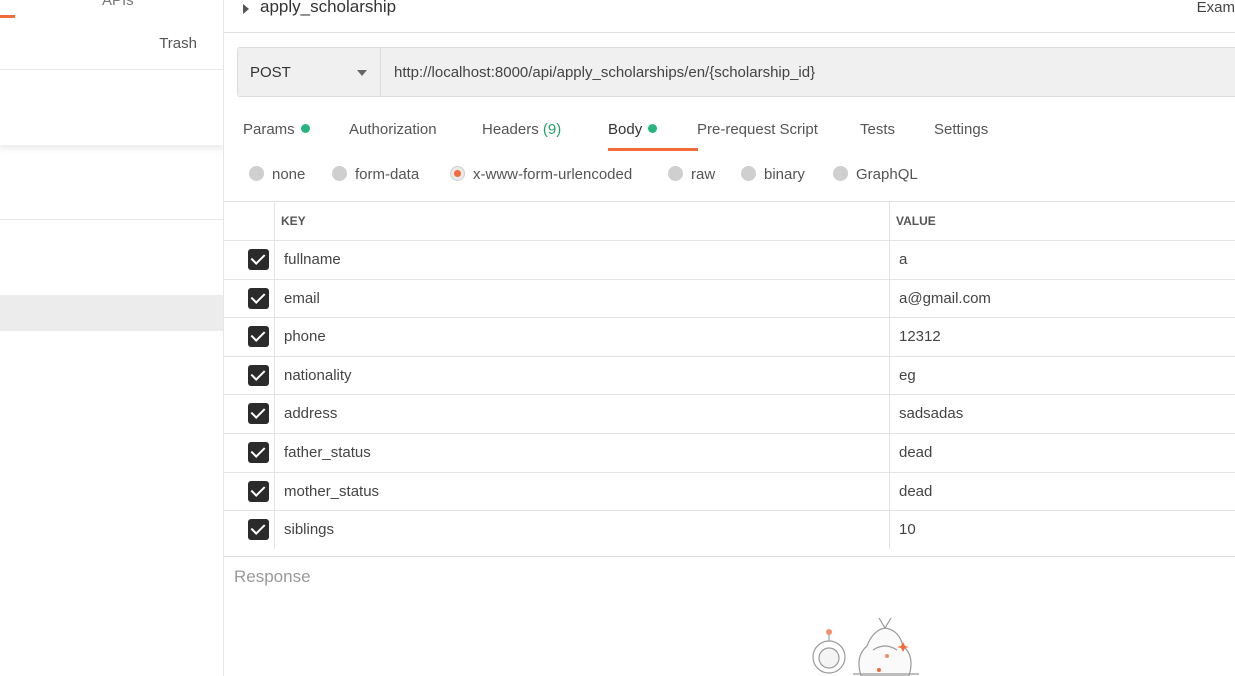 This screenshot has width=1235, height=676. What do you see at coordinates (305, 336) in the screenshot?
I see `row-key: phone` at bounding box center [305, 336].